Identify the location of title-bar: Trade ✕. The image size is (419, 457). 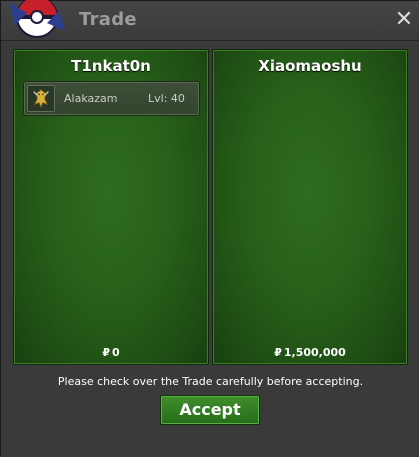
(210, 20).